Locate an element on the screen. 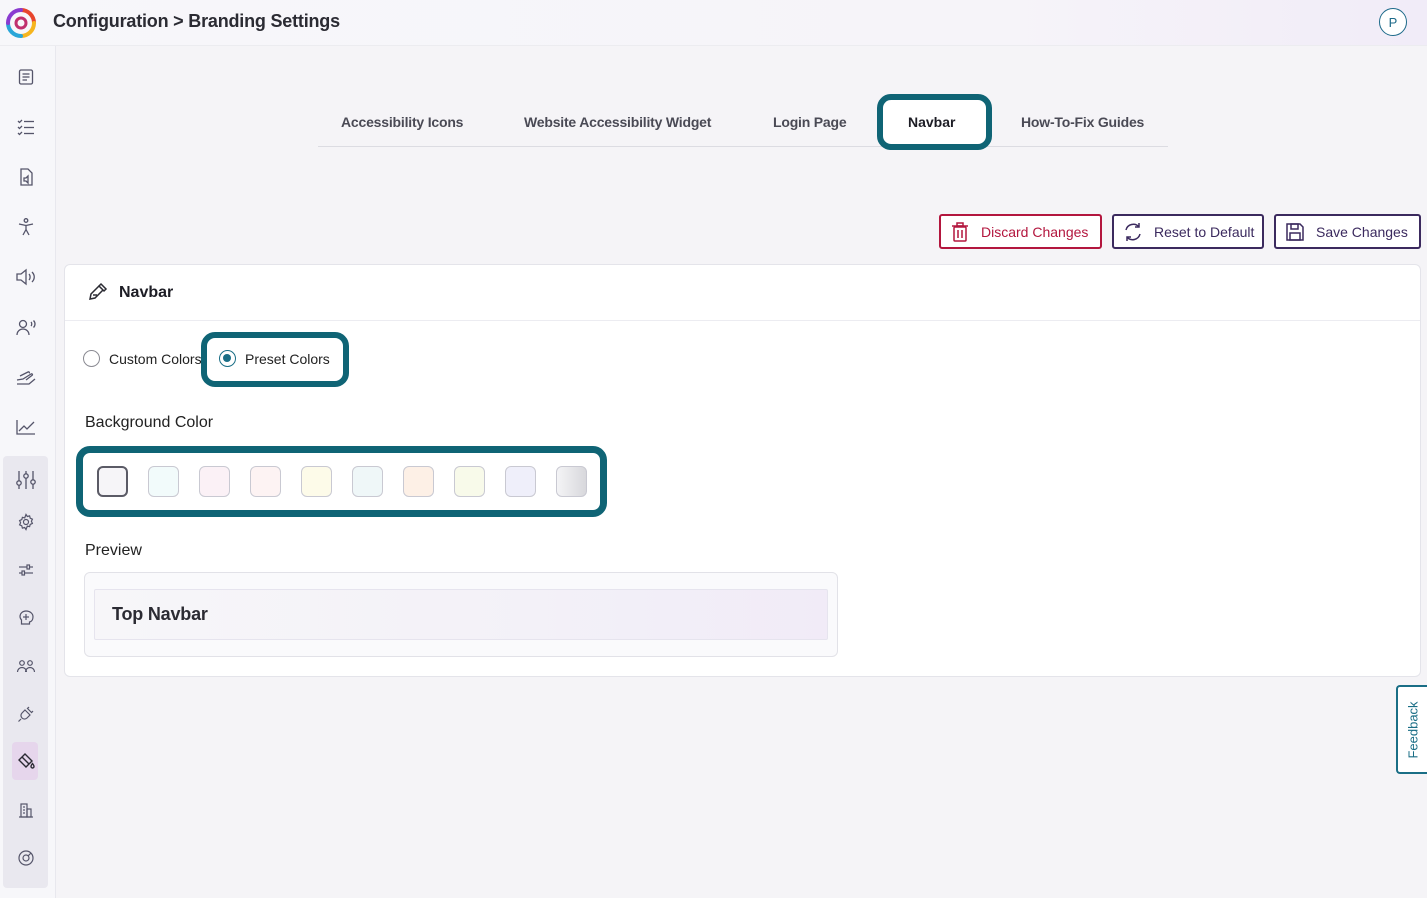 This screenshot has width=1427, height=898. reset-to-default-button: Reset to Default is located at coordinates (1188, 231).